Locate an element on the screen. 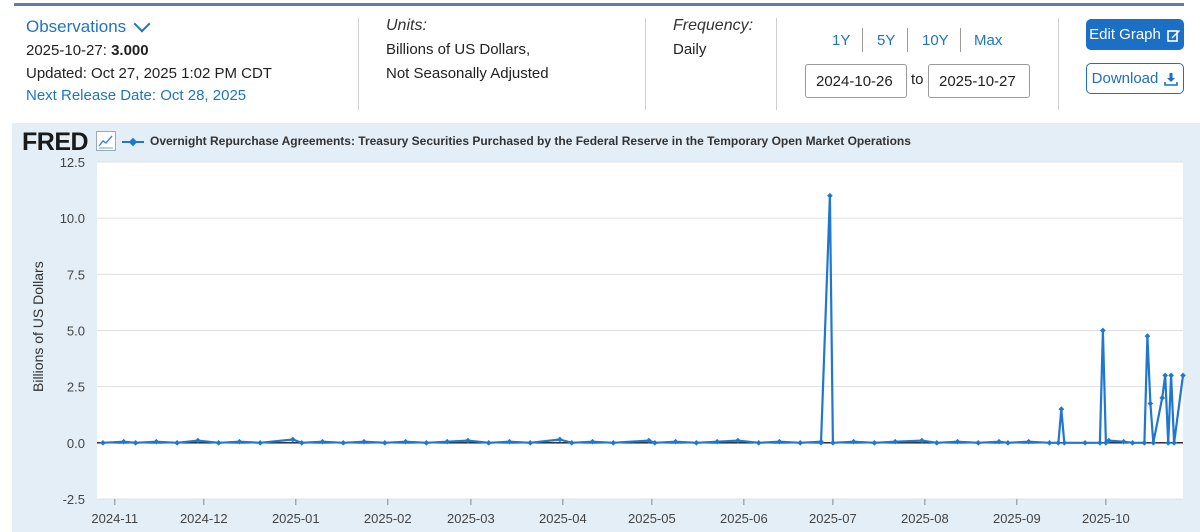 This screenshot has width=1200, height=532. x-tick-label: 2025-06 is located at coordinates (744, 518).